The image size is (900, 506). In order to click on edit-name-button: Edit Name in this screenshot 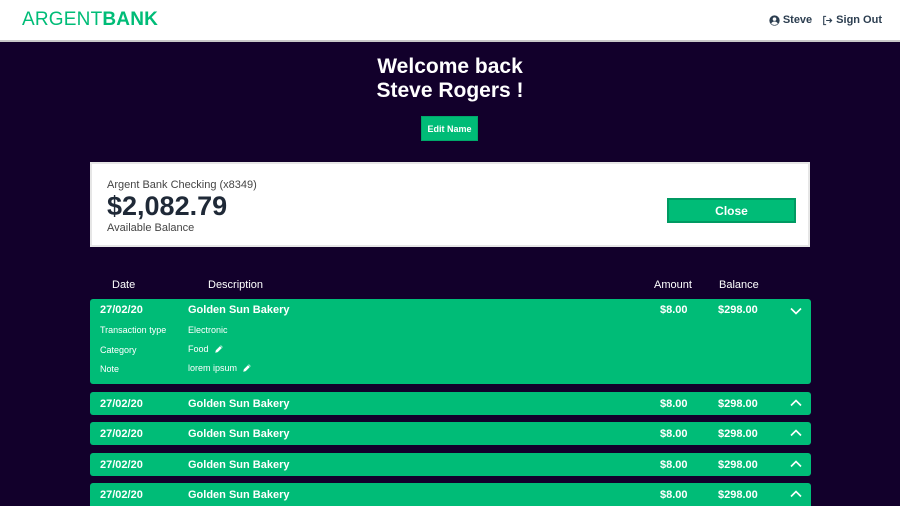, I will do `click(449, 128)`.